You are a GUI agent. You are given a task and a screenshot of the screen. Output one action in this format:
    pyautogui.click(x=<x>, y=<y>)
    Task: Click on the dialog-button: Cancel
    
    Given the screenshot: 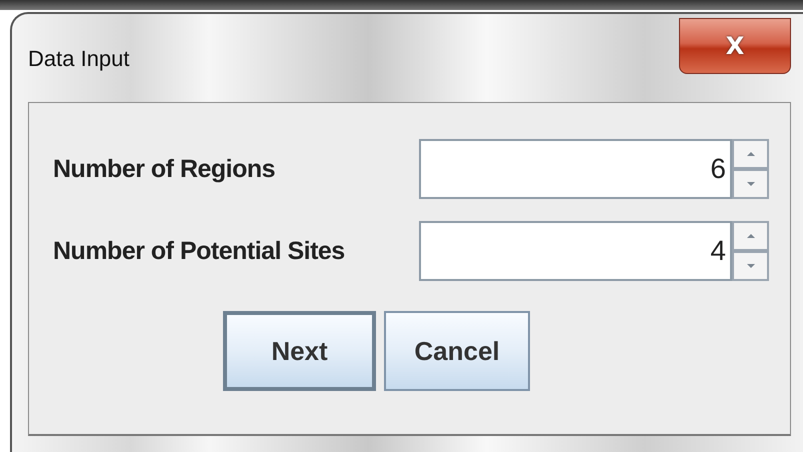 What is the action you would take?
    pyautogui.click(x=457, y=351)
    